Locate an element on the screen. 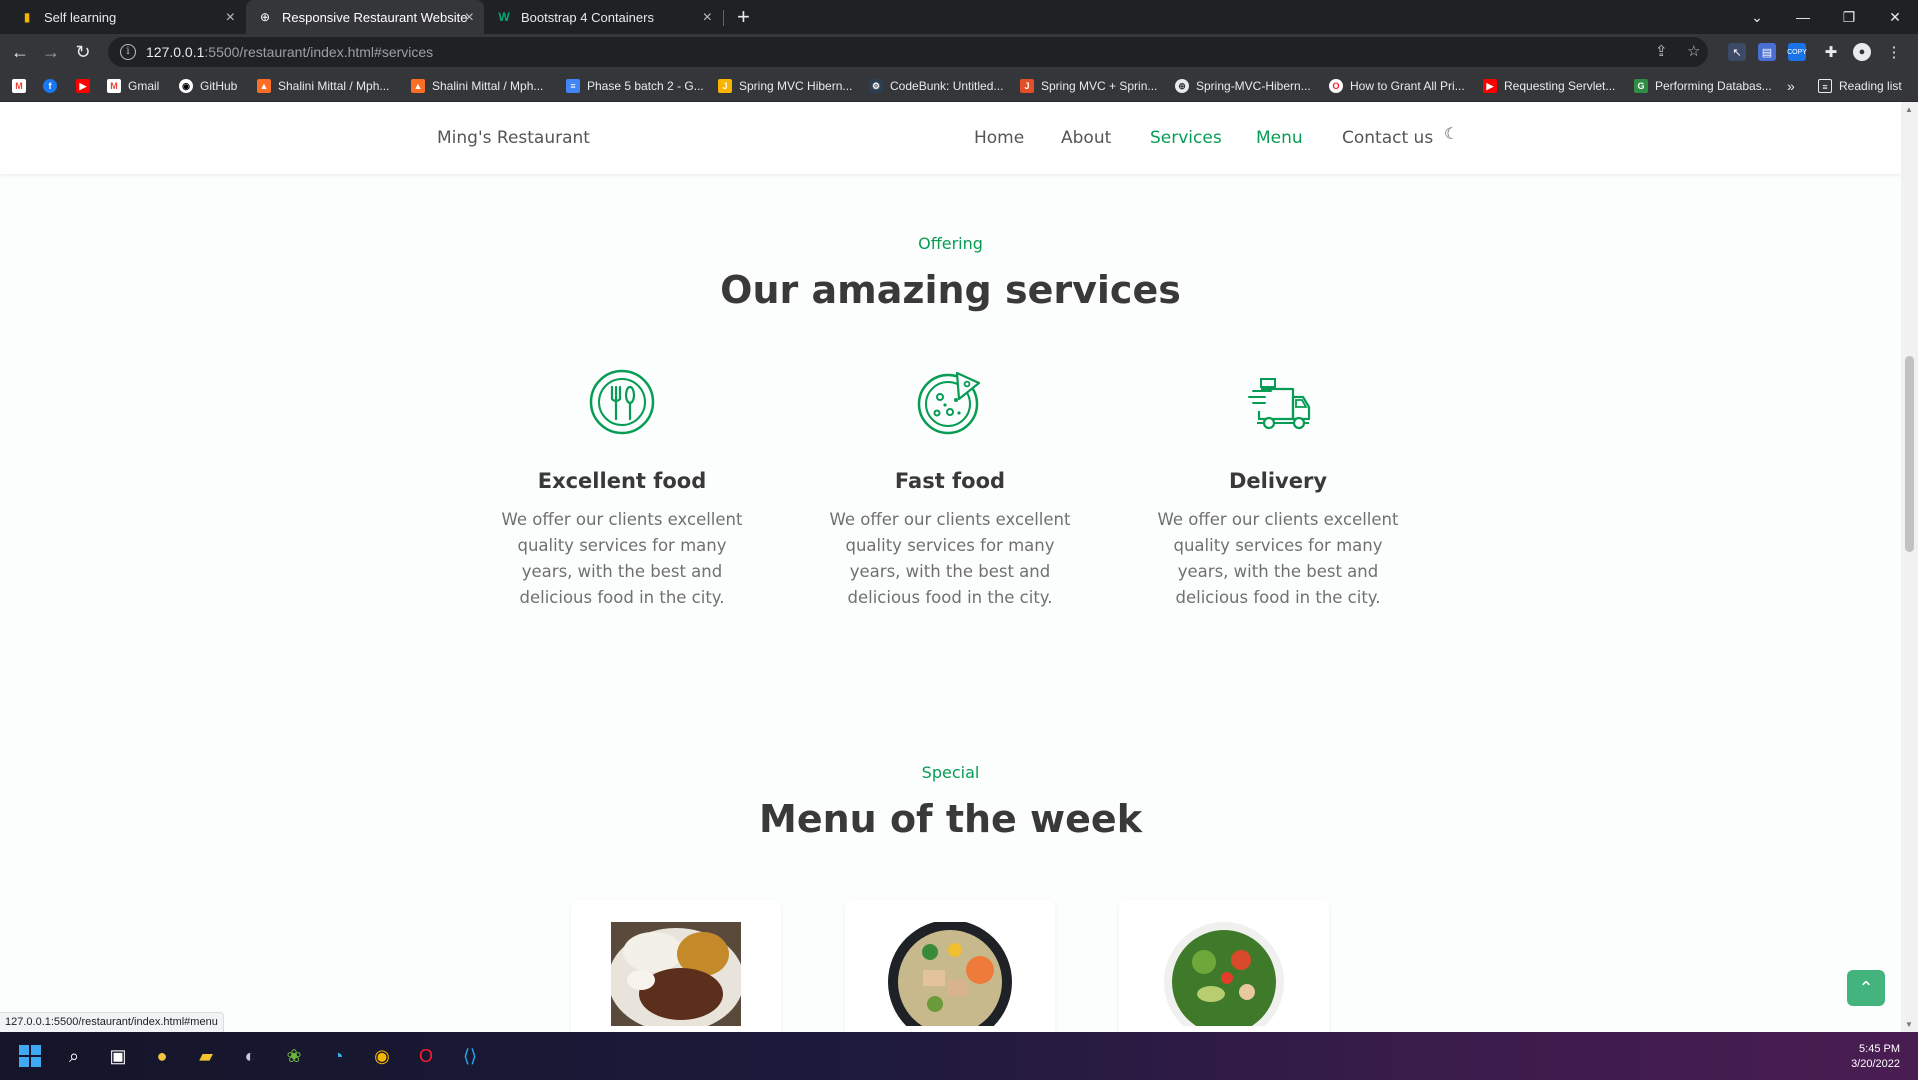 This screenshot has width=1918, height=1080. extension-icon: ▤ is located at coordinates (1767, 52).